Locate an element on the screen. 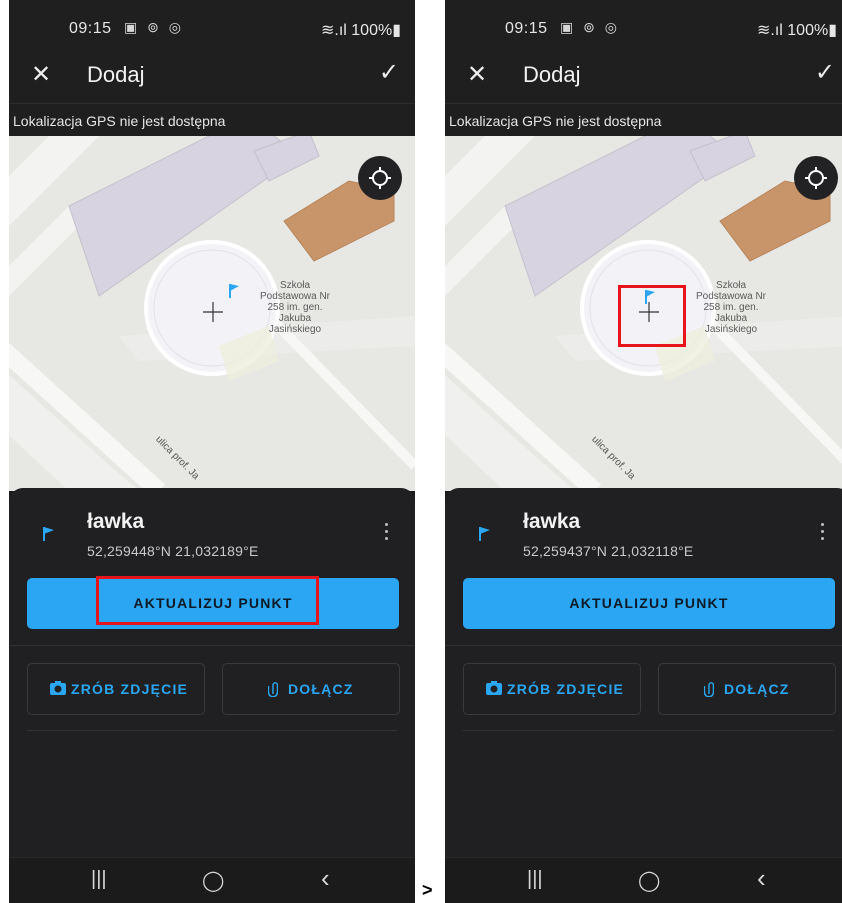 This screenshot has width=842, height=903. update-point-button: AKTUALIZUJ PUNKT is located at coordinates (649, 603).